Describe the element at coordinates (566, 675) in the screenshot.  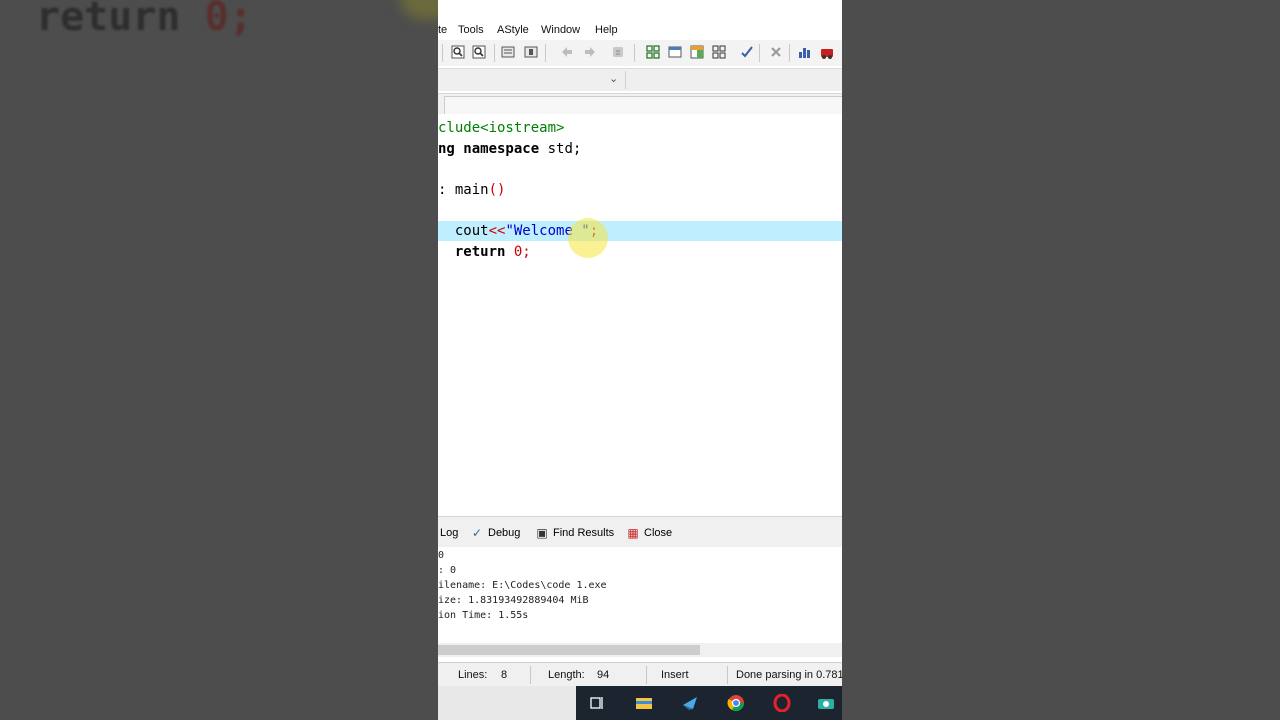
I see `length-label: Length:` at that location.